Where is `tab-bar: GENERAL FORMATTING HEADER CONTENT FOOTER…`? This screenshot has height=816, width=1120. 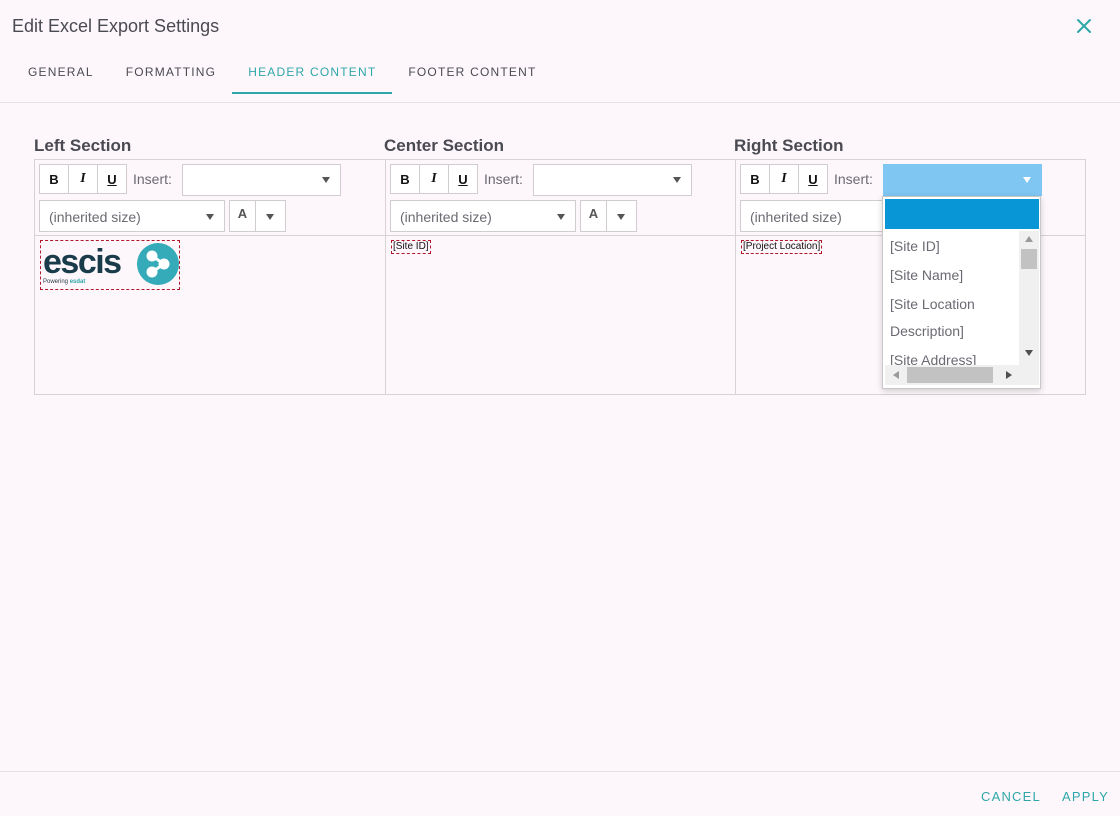
tab-bar: GENERAL FORMATTING HEADER CONTENT FOOTER… is located at coordinates (282, 74).